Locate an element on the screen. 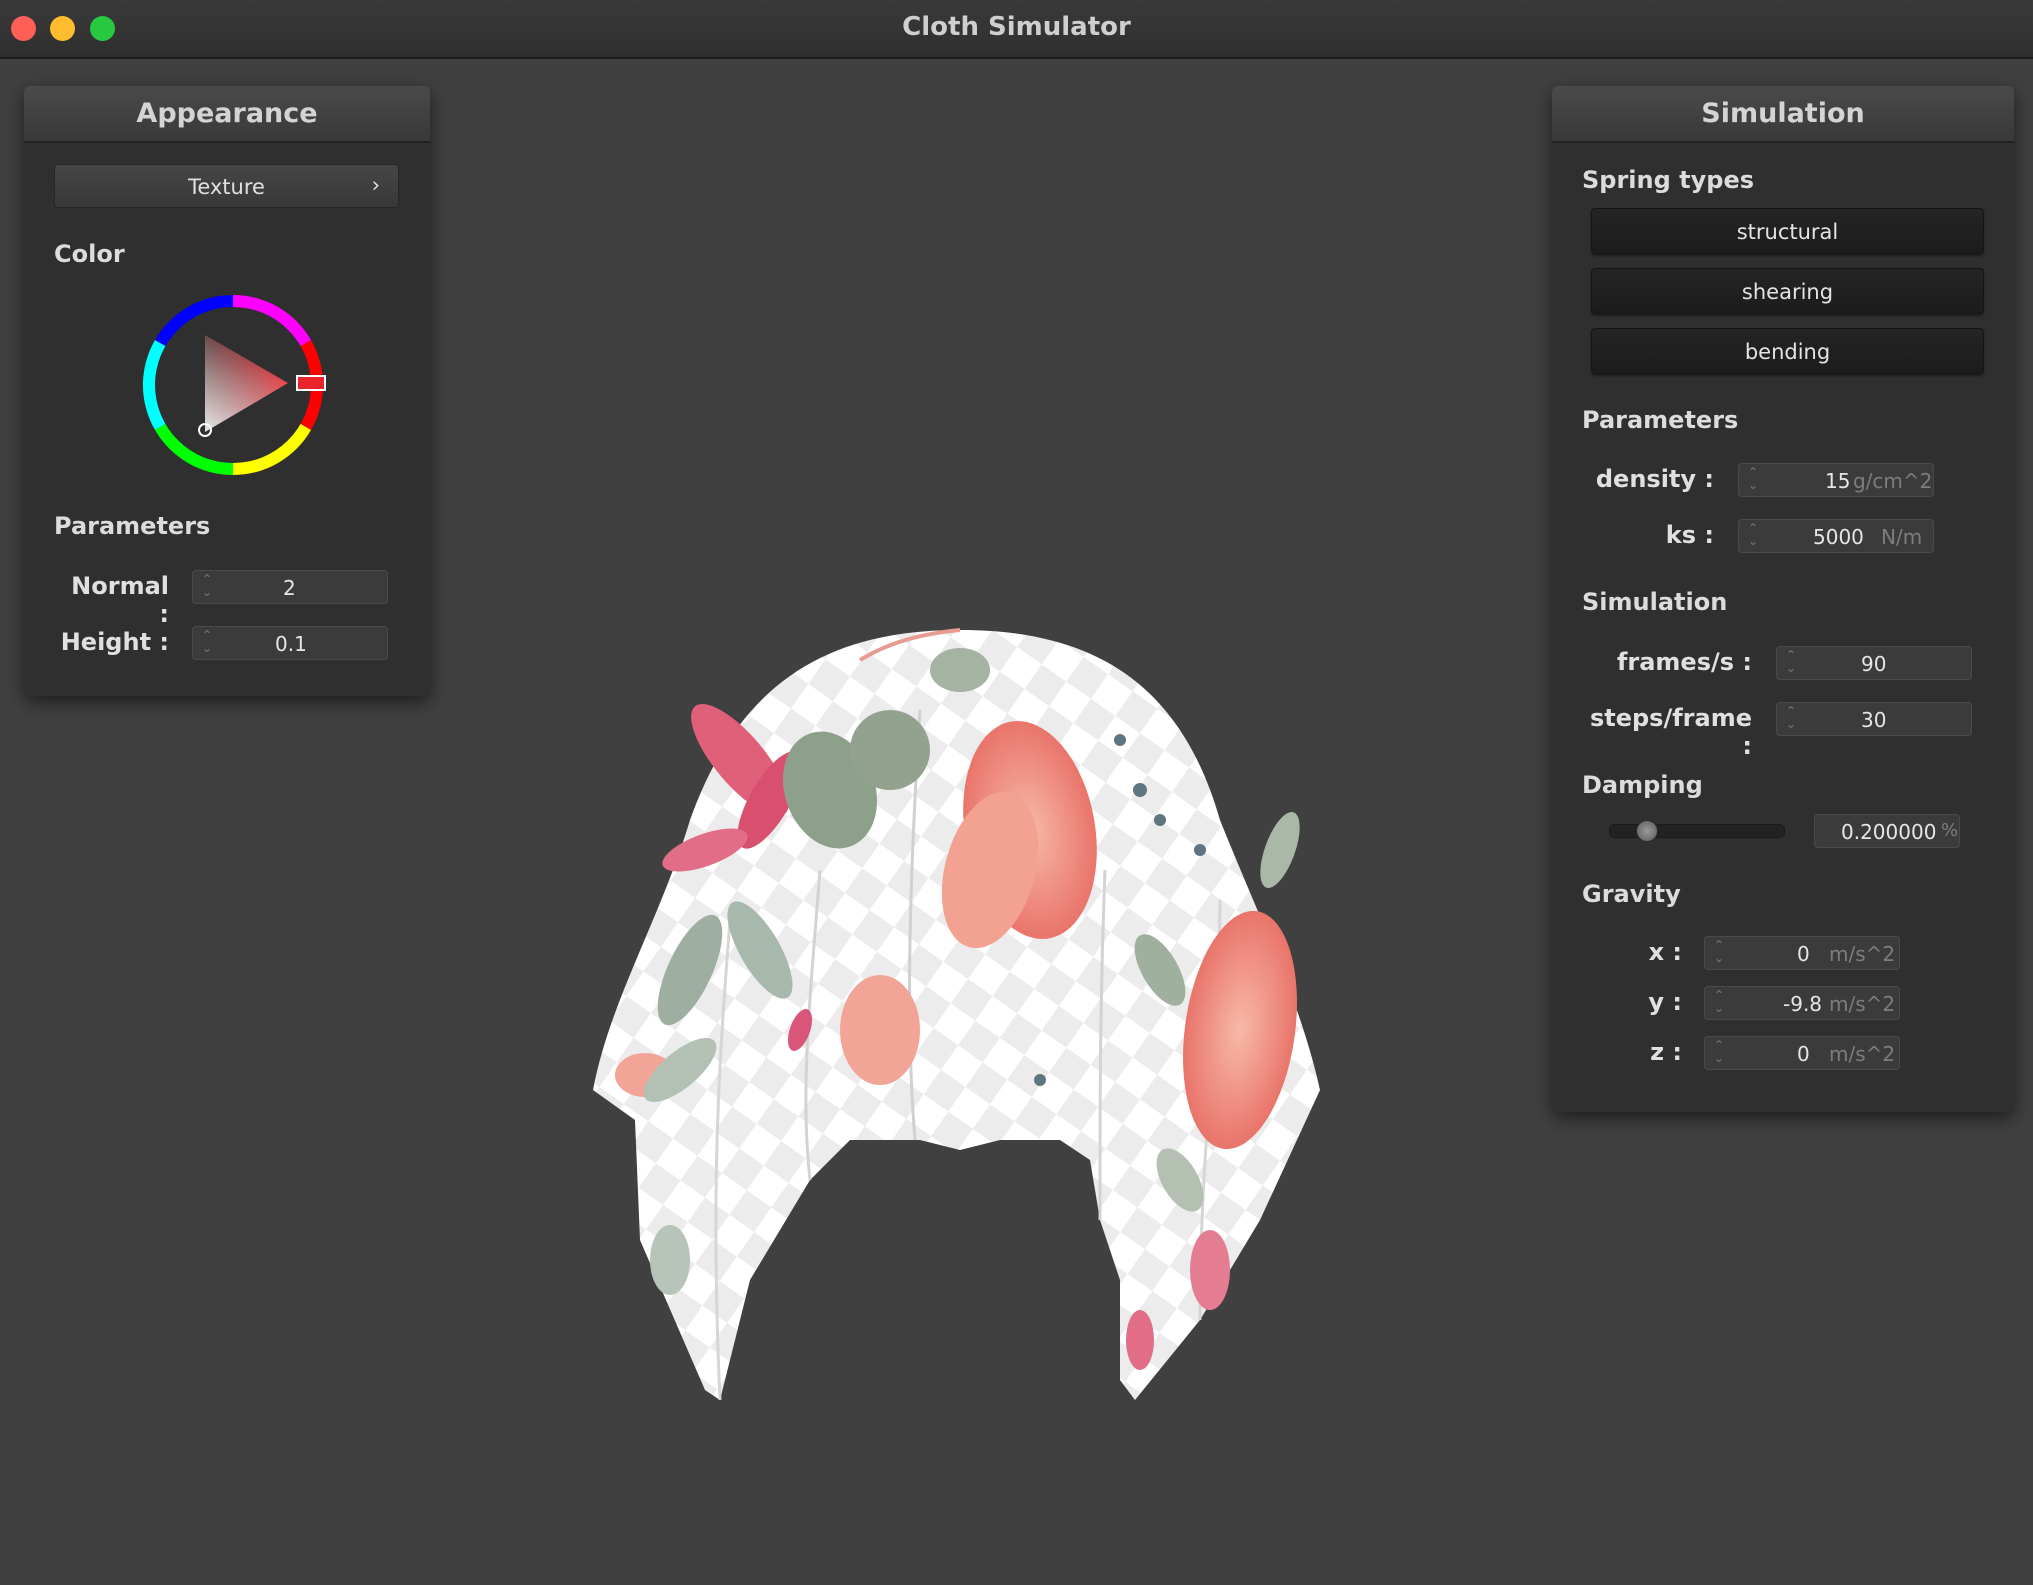 This screenshot has width=2033, height=1585. gravity-z-value: 0 is located at coordinates (1803, 1054).